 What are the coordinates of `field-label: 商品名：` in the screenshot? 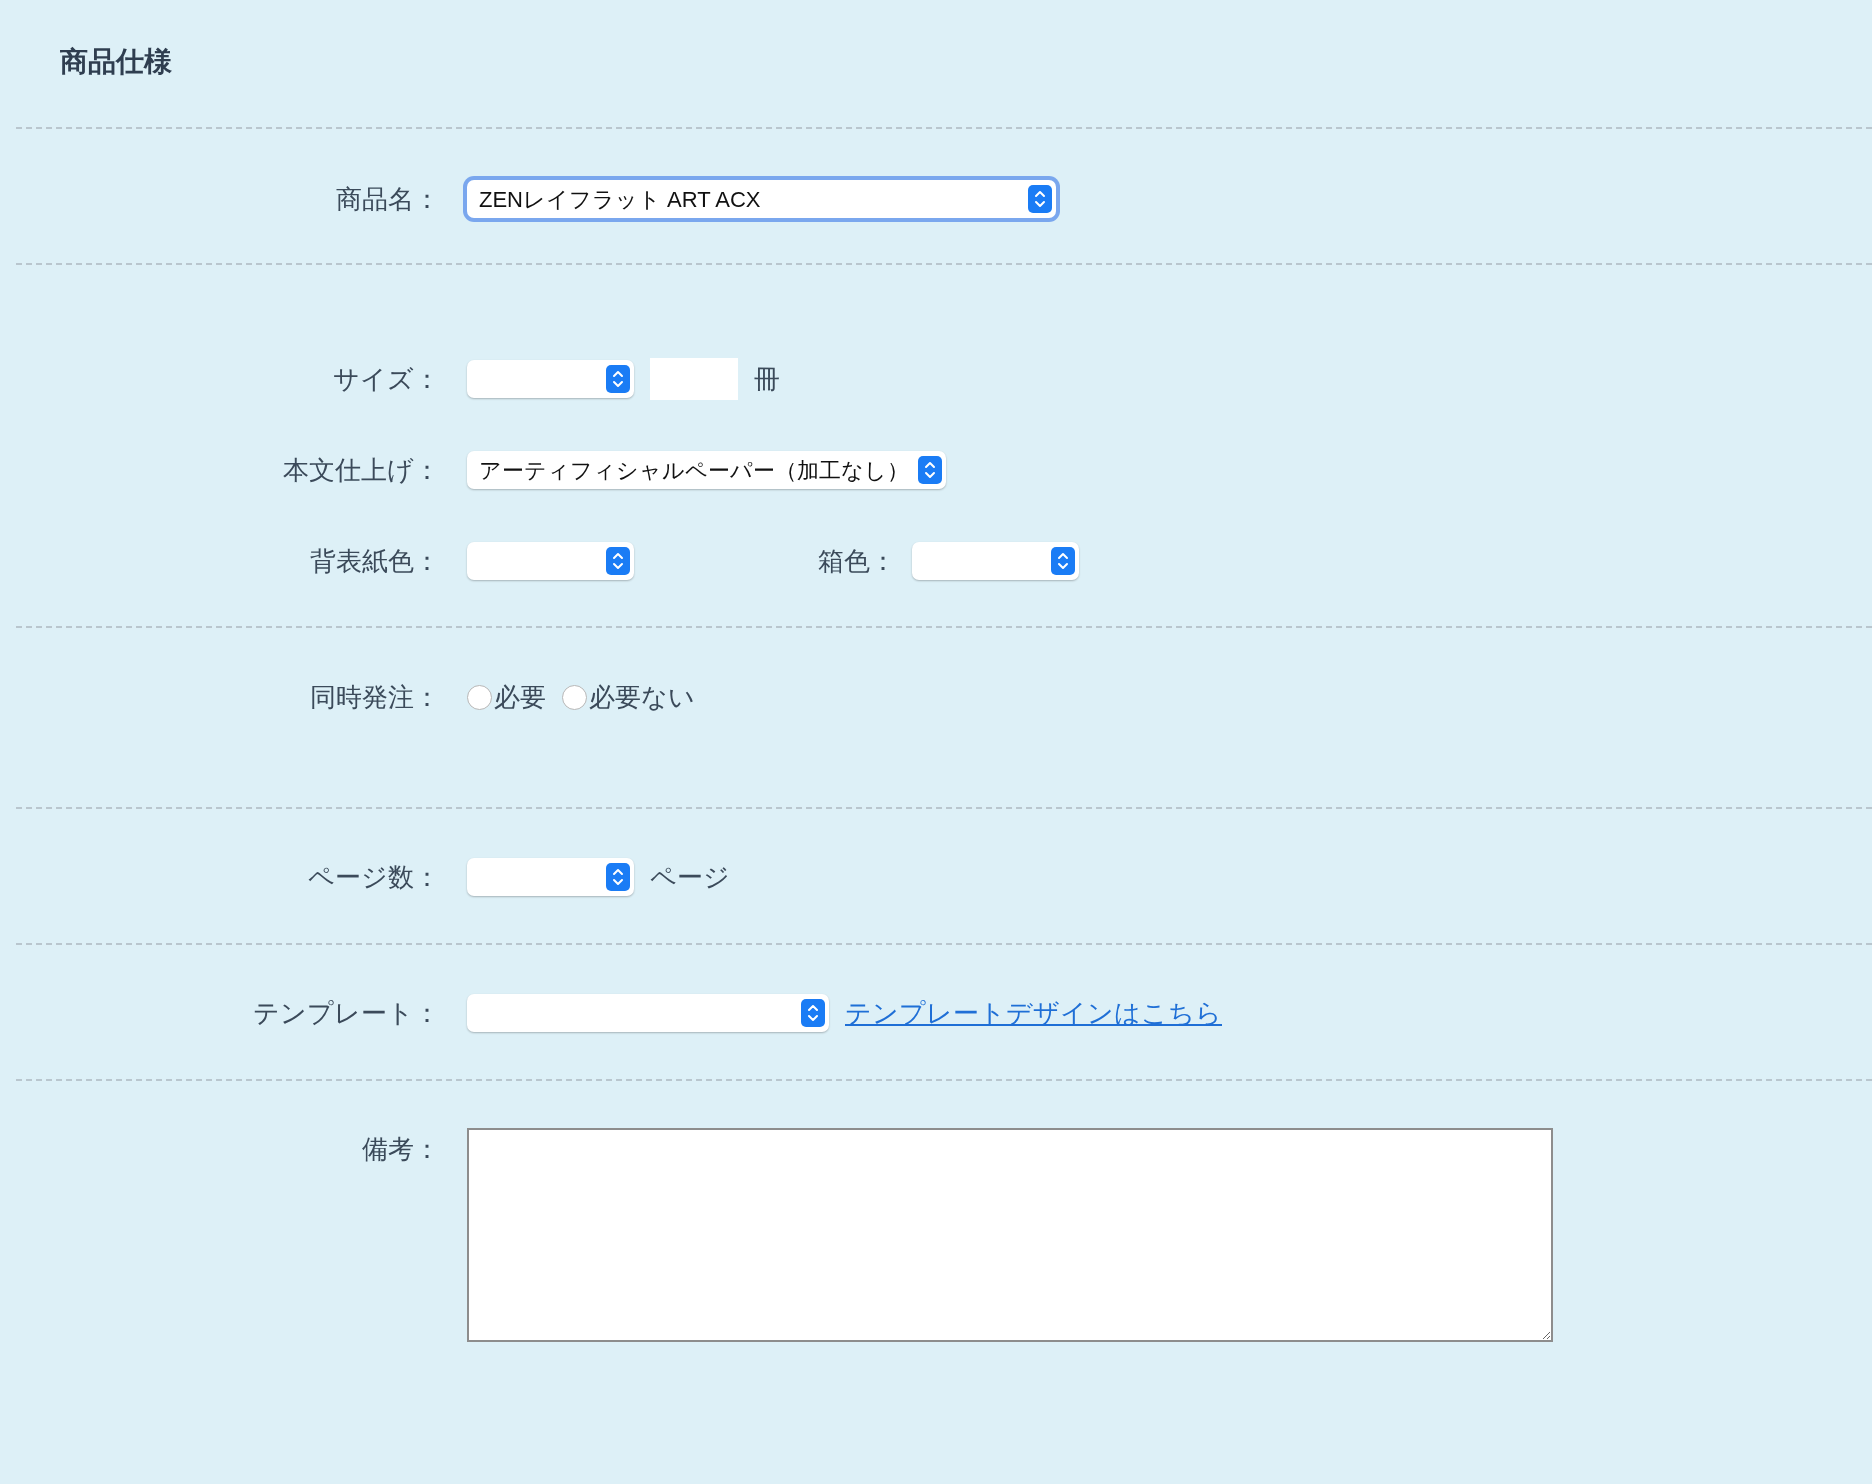 It's located at (387, 199).